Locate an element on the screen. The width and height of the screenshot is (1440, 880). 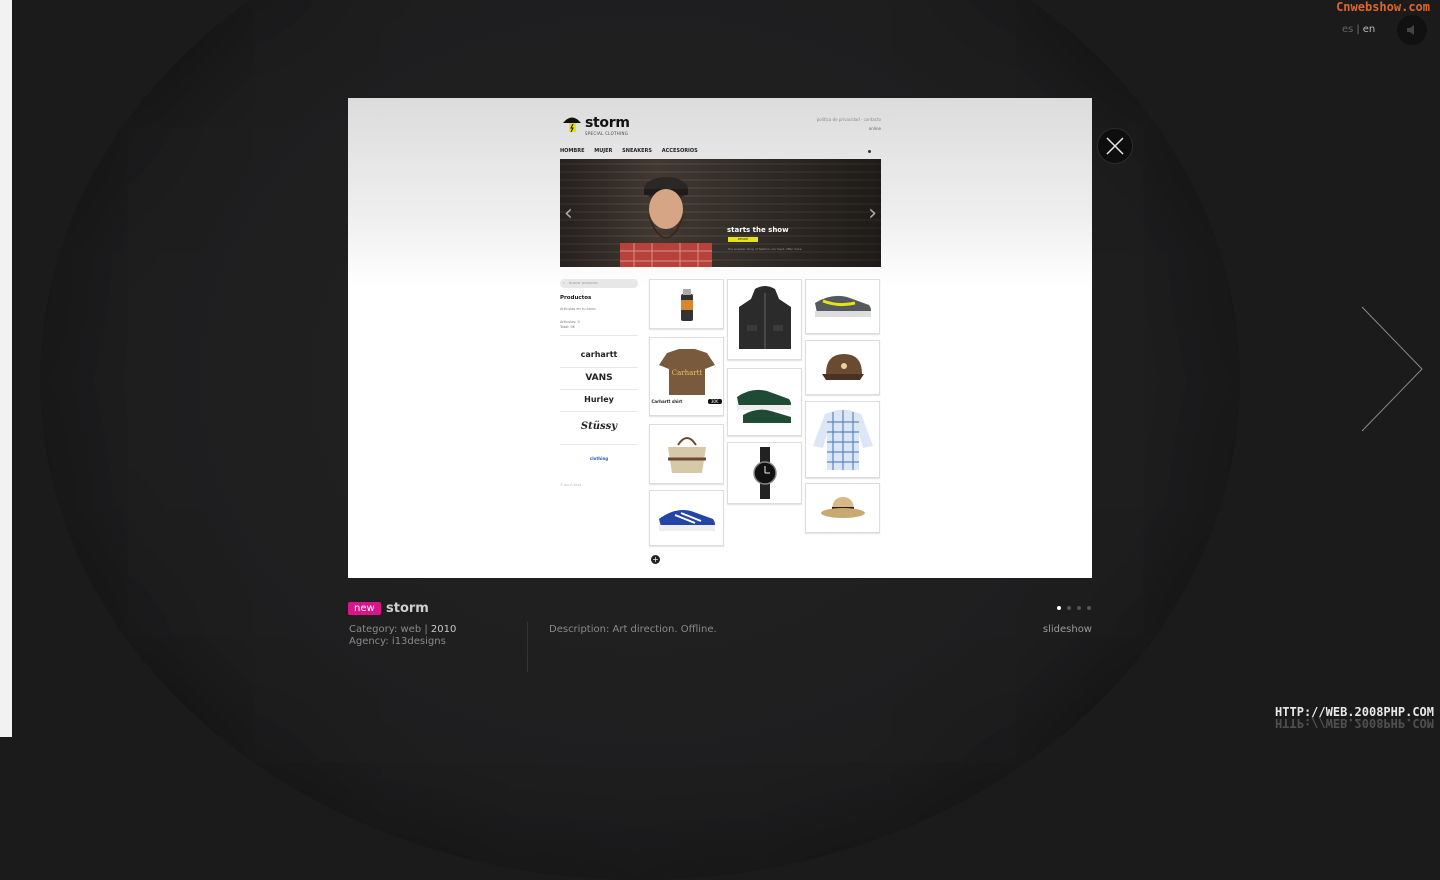
product-tile-watch is located at coordinates (764, 473).